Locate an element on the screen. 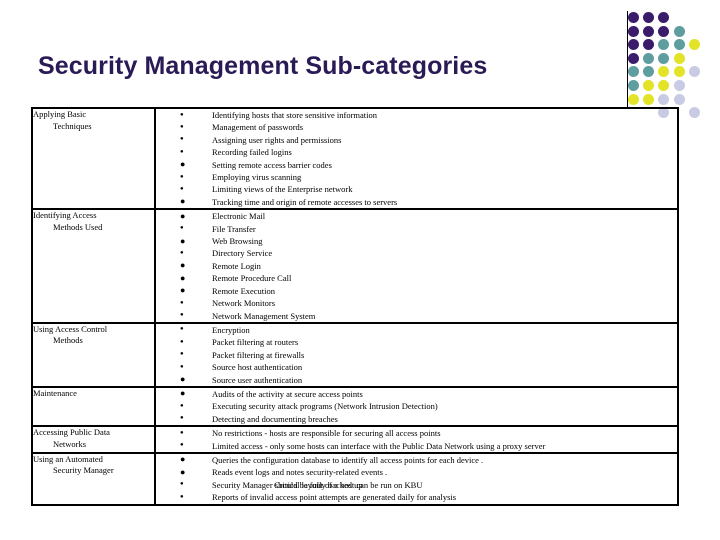 The width and height of the screenshot is (720, 540). category-cell: Accessing Public Data Networks is located at coordinates (94, 439).